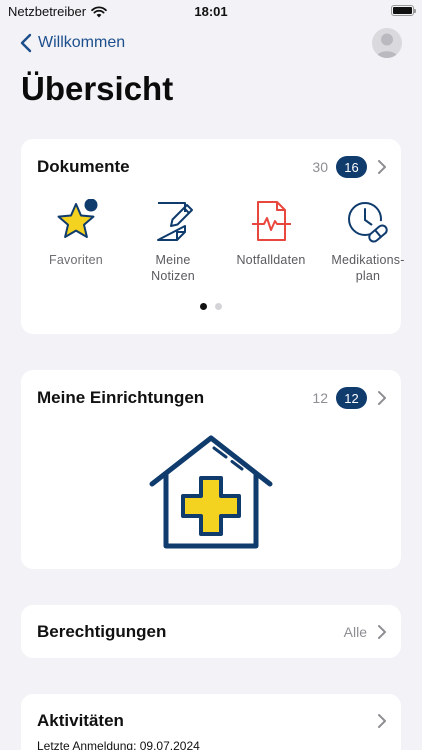  Describe the element at coordinates (83, 166) in the screenshot. I see `documents-title: Dokumente` at that location.